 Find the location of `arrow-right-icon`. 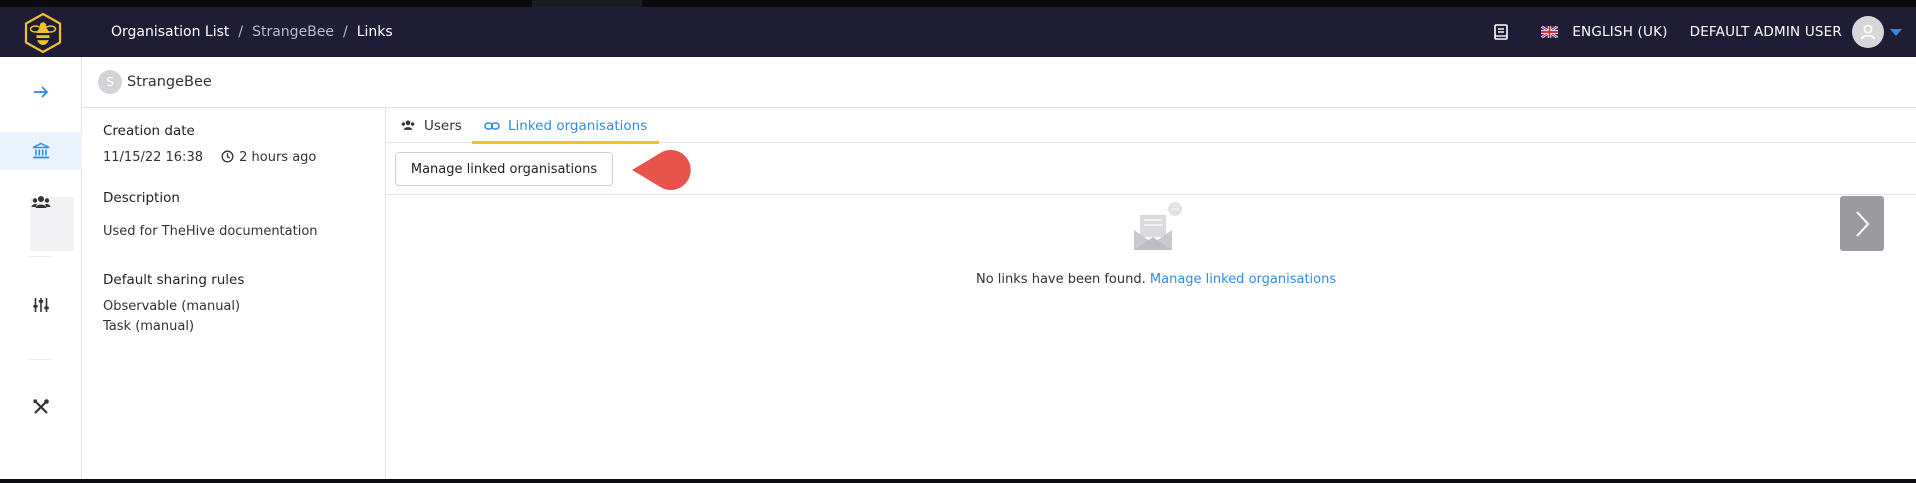

arrow-right-icon is located at coordinates (41, 92).